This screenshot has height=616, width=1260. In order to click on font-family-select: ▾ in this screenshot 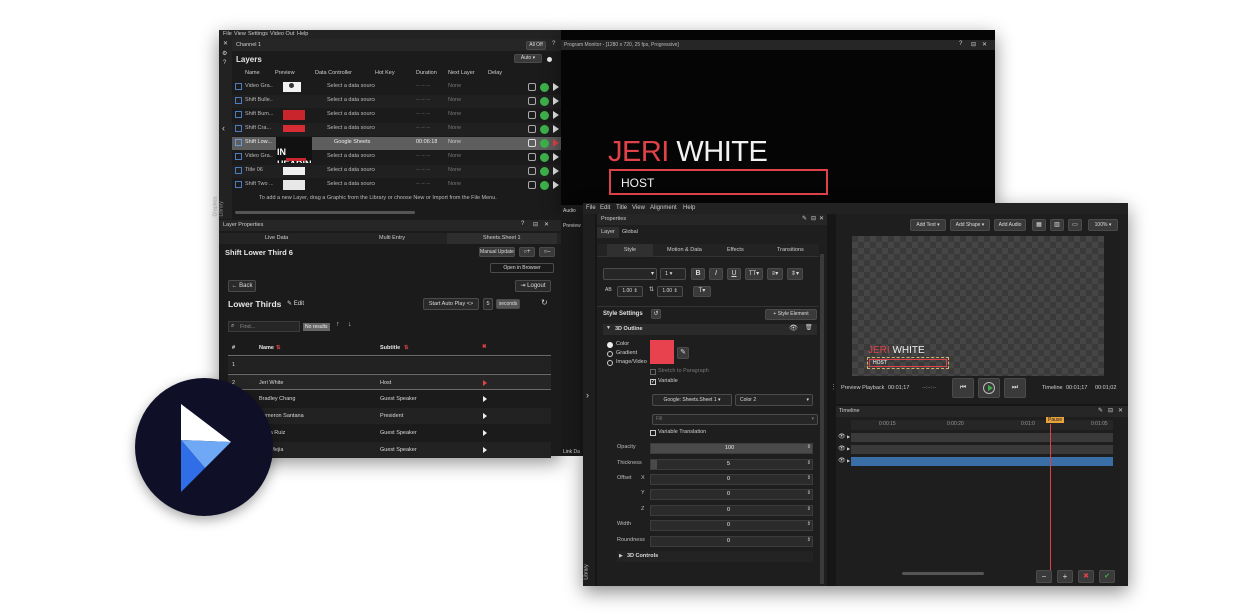, I will do `click(630, 274)`.